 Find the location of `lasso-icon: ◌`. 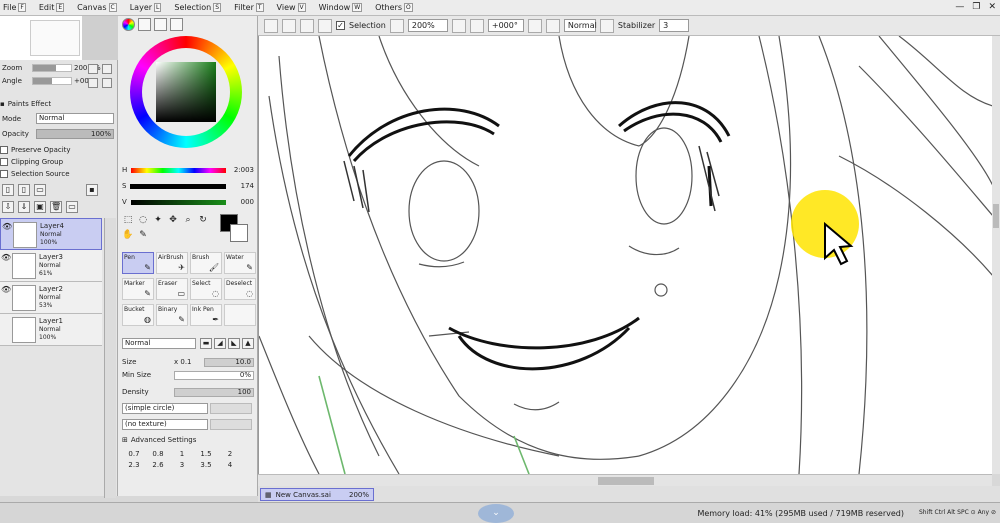

lasso-icon: ◌ is located at coordinates (143, 220).